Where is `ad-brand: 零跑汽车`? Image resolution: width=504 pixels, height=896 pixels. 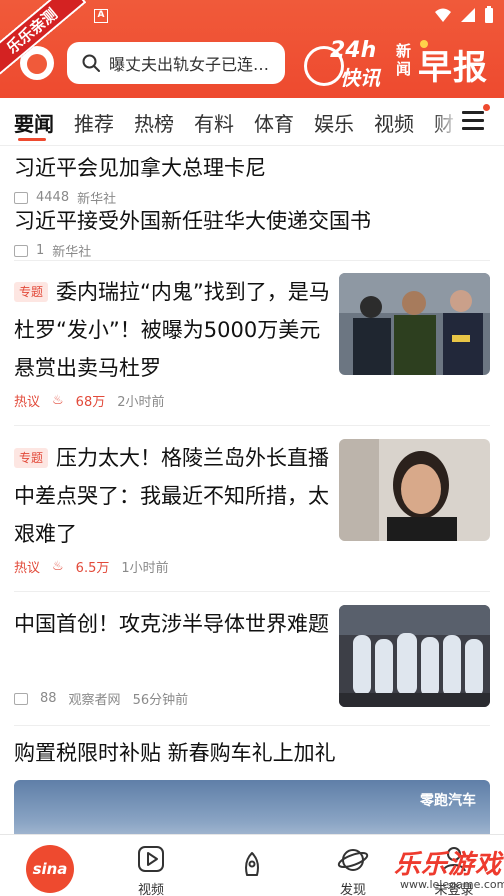 ad-brand: 零跑汽车 is located at coordinates (448, 801).